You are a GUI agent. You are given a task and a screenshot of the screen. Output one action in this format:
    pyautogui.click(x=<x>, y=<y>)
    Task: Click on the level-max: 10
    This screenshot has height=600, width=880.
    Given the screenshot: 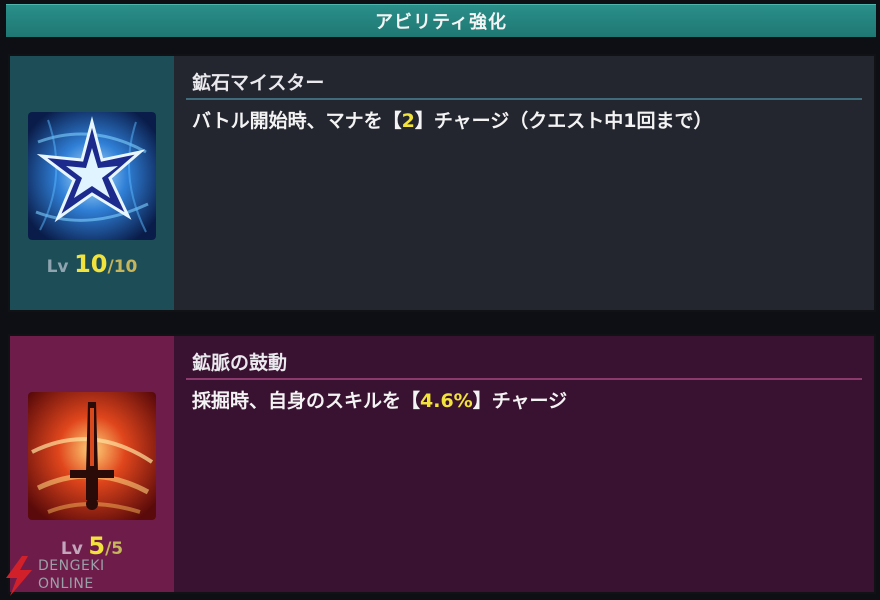 What is the action you would take?
    pyautogui.click(x=125, y=267)
    